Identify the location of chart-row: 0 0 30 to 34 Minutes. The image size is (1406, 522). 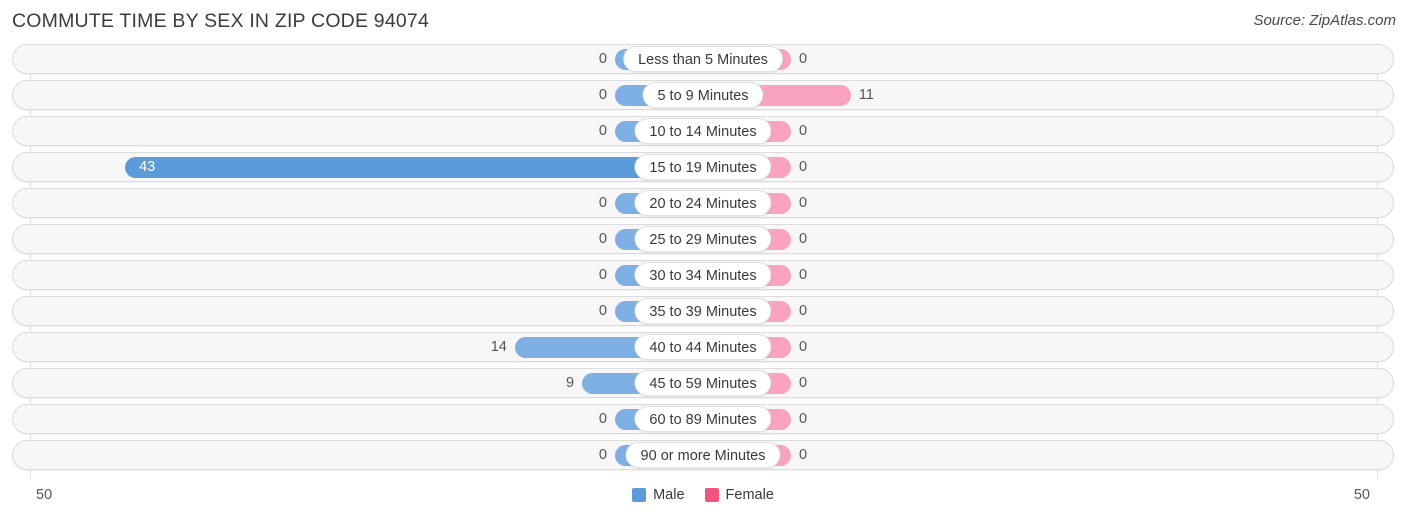
(703, 275).